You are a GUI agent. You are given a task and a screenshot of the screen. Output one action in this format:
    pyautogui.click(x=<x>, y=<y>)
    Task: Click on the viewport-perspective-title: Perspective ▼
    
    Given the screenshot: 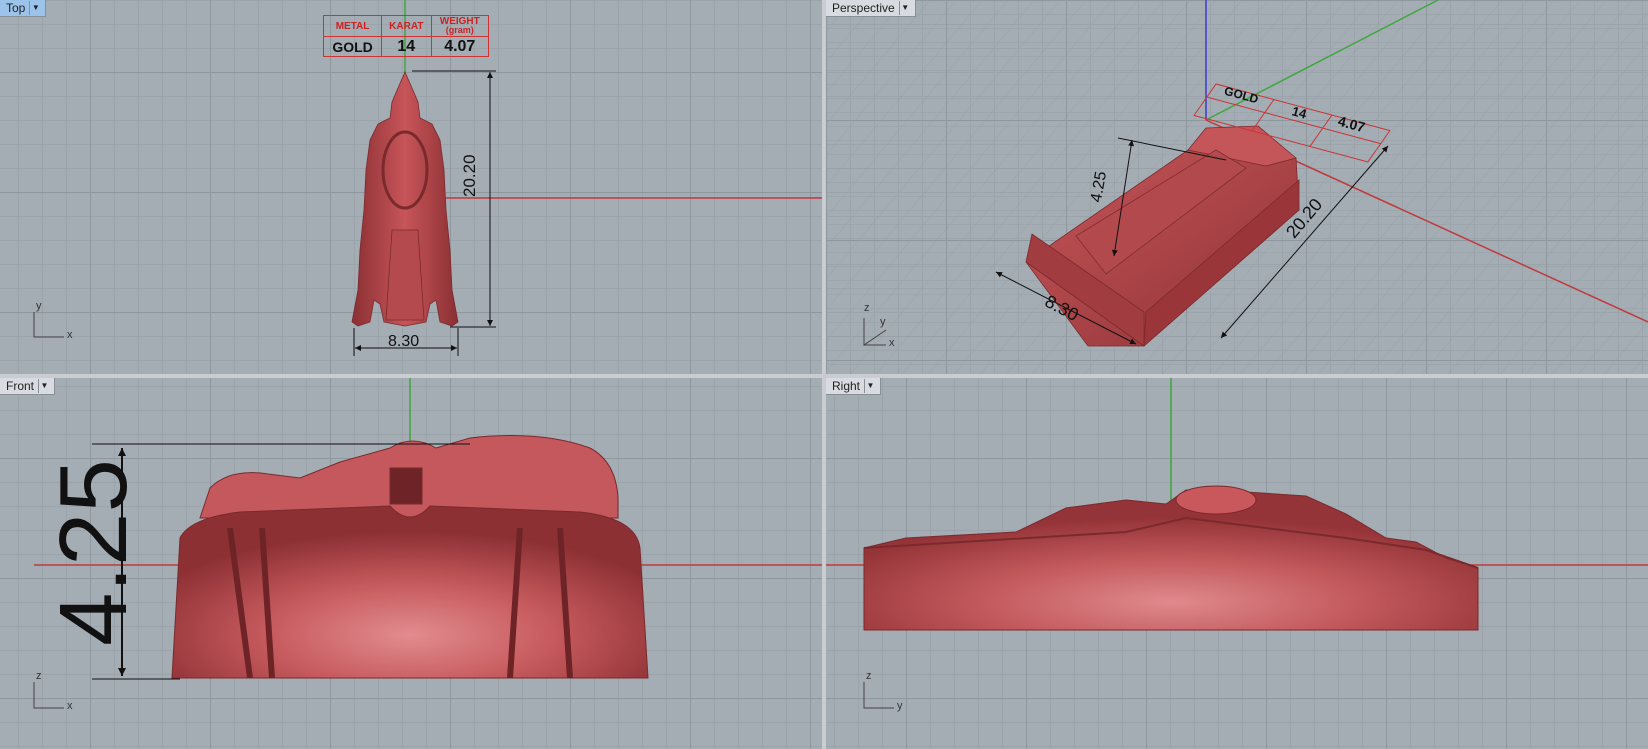 What is the action you would take?
    pyautogui.click(x=871, y=8)
    